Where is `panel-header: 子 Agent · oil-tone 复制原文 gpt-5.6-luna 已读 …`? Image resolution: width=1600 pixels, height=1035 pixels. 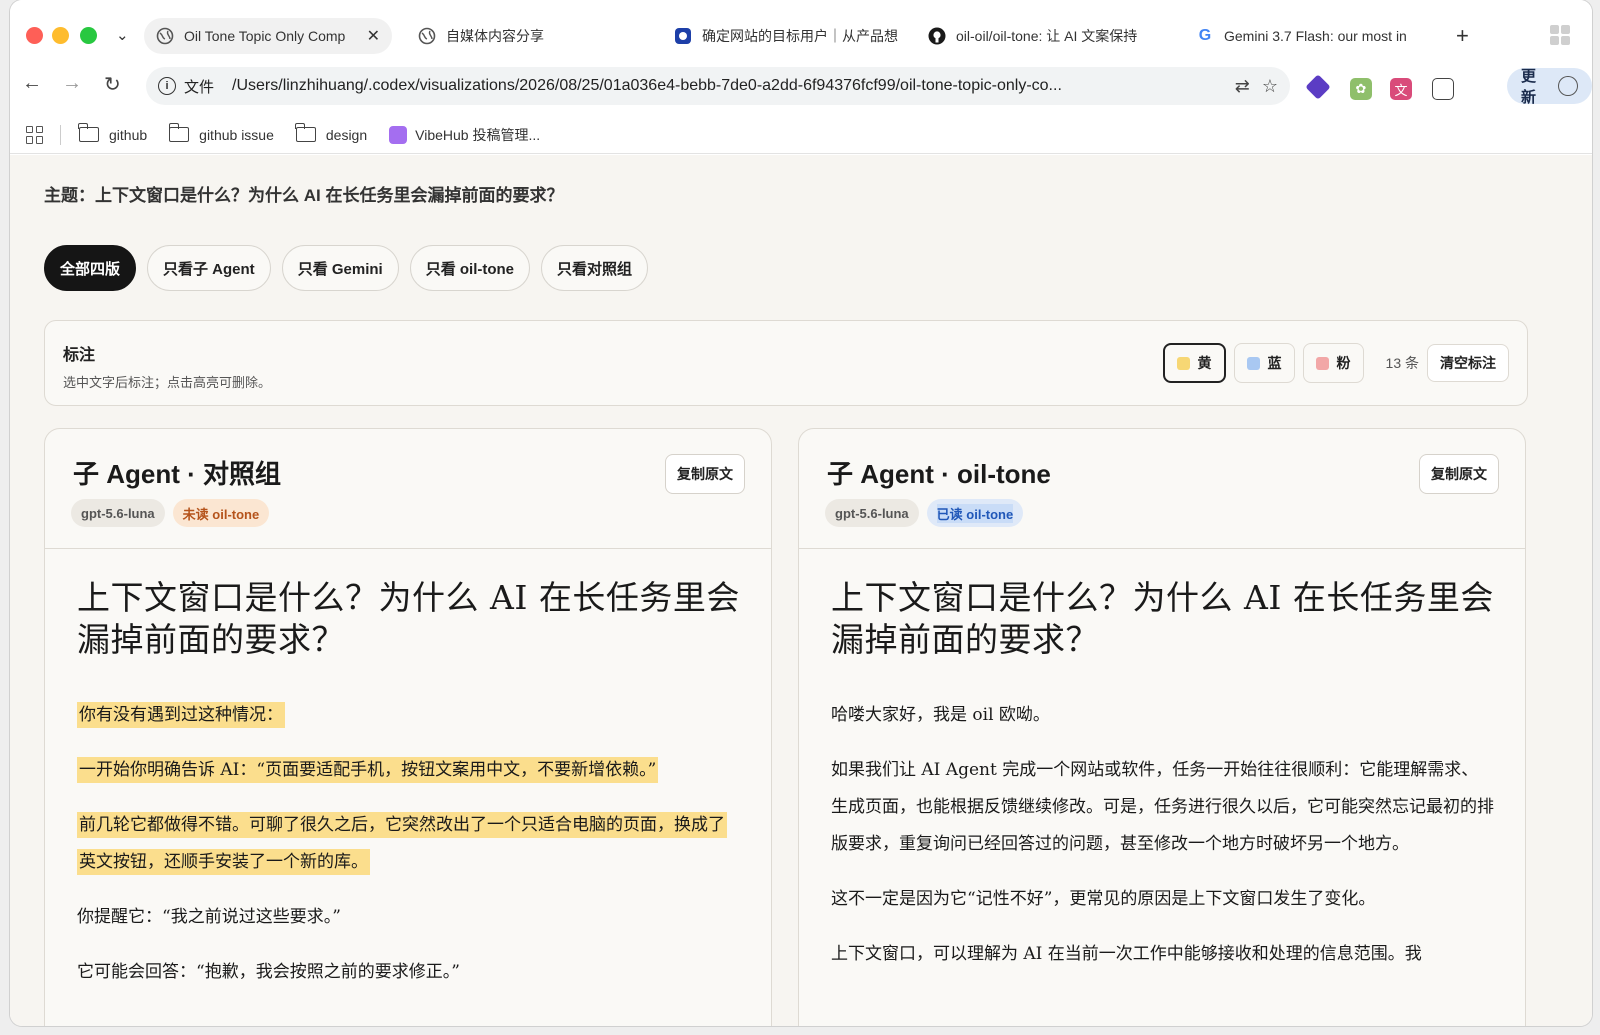
panel-header: 子 Agent · oil-tone 复制原文 gpt-5.6-luna 已读 … is located at coordinates (1162, 489).